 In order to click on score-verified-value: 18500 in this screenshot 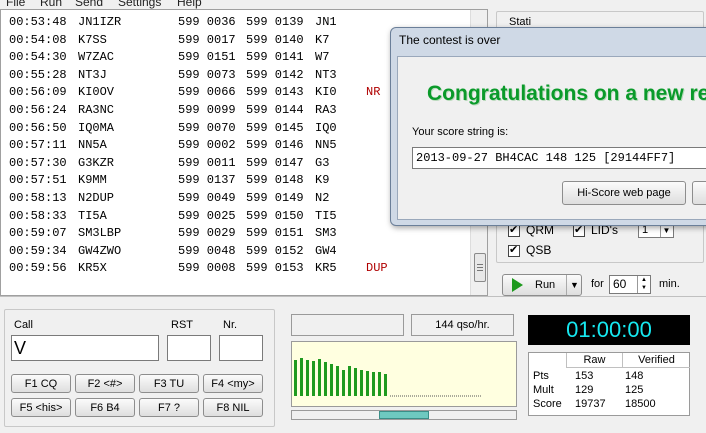, I will do `click(640, 404)`.